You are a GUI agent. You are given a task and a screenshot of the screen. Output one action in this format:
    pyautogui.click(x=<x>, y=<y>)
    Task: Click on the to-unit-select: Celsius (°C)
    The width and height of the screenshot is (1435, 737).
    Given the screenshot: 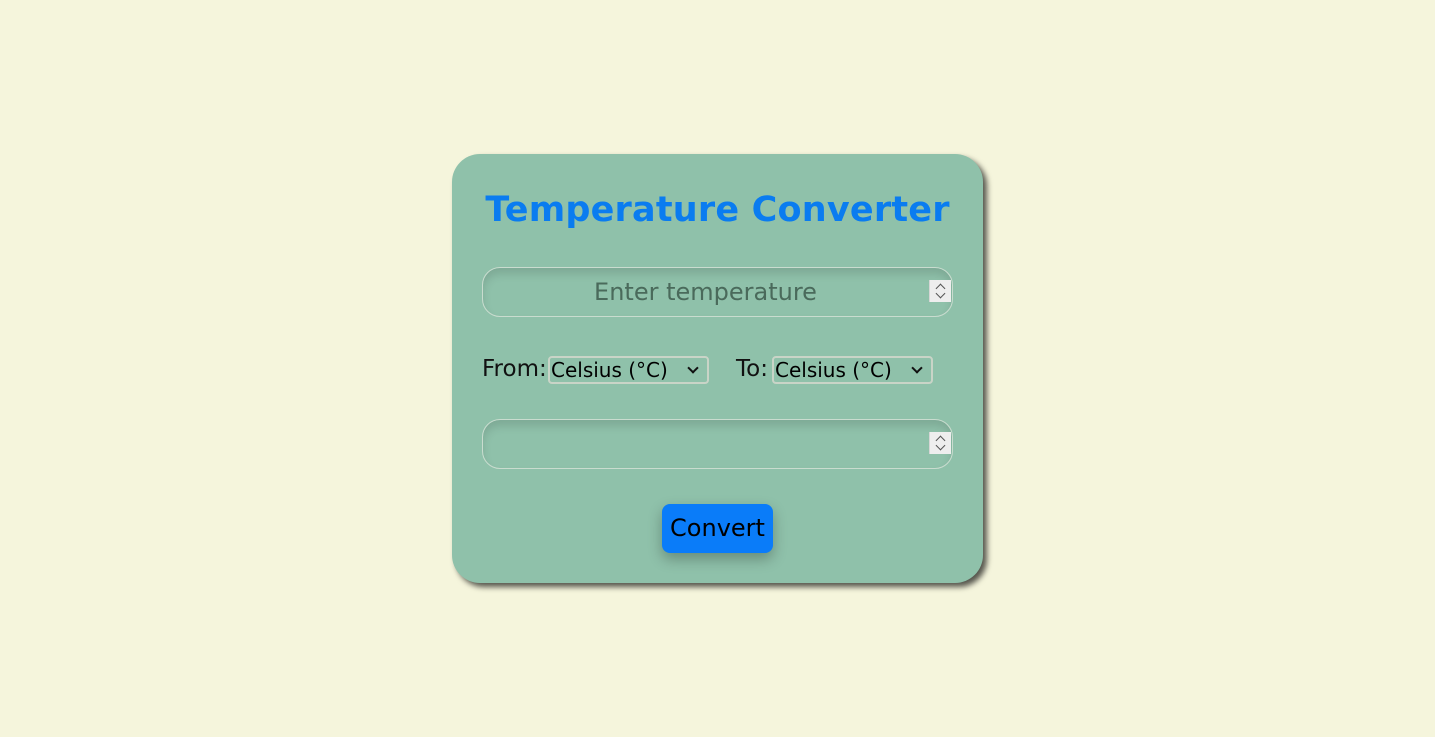 What is the action you would take?
    pyautogui.click(x=852, y=370)
    